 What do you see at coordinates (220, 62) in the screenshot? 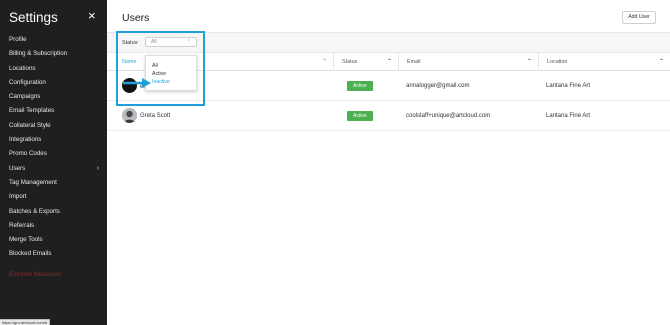
I see `column-header-name: Name ⌃` at bounding box center [220, 62].